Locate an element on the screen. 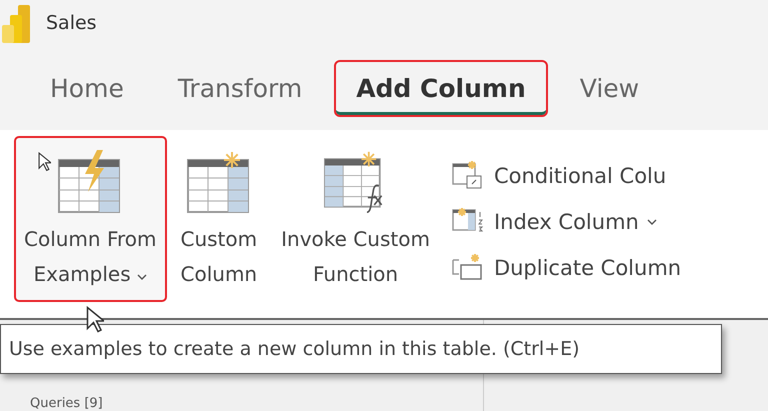  logo-icon is located at coordinates (17, 23).